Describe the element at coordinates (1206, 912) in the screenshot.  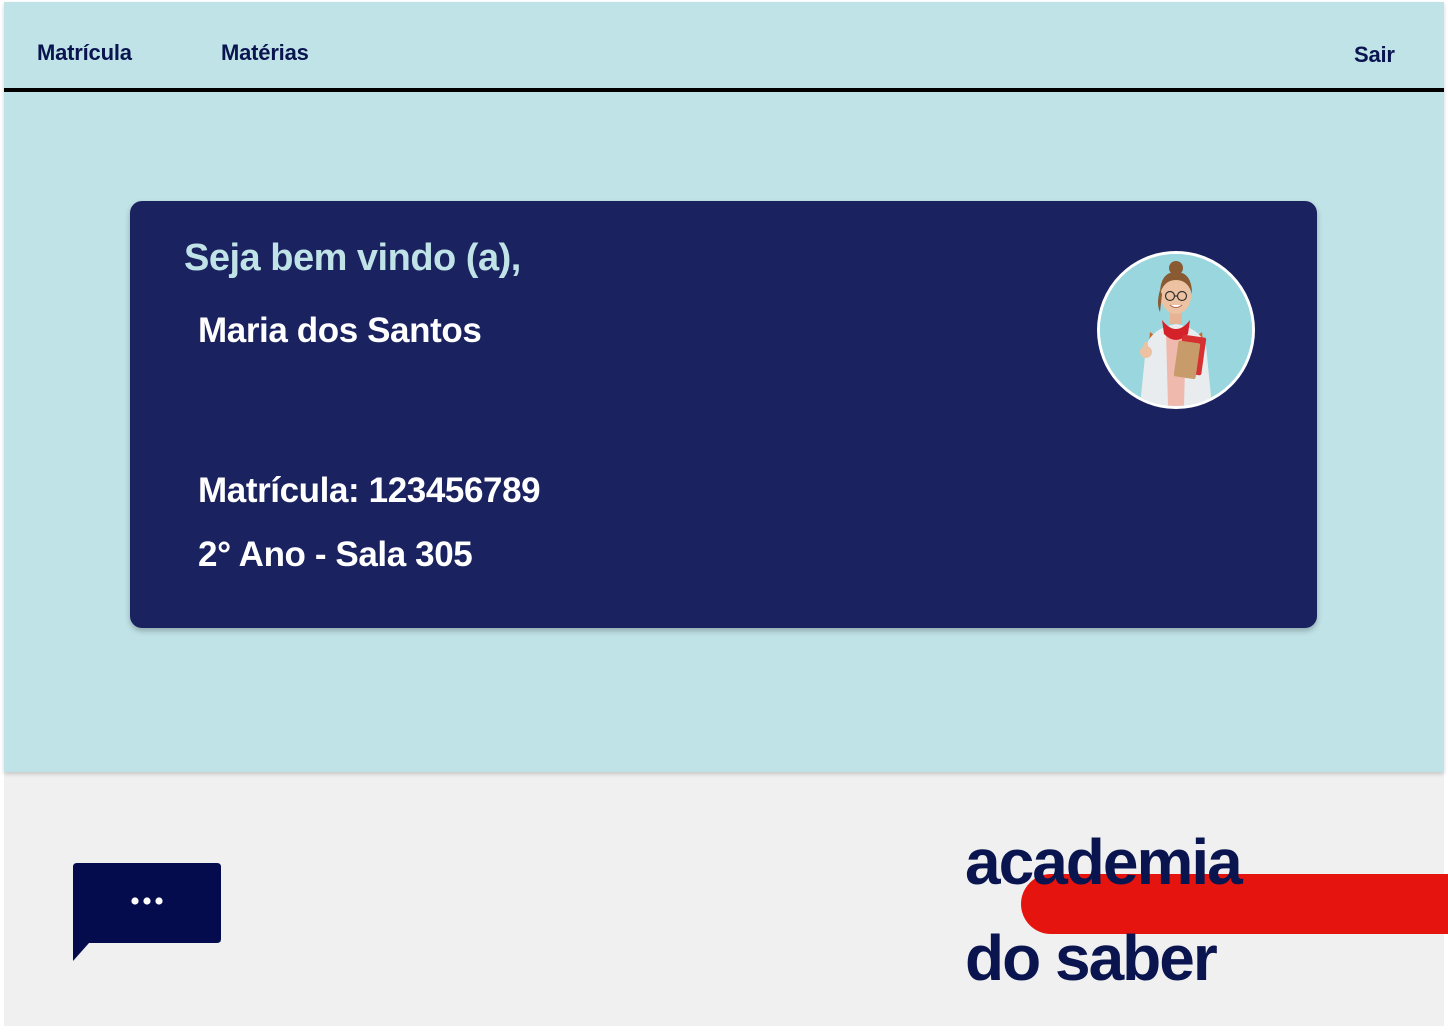
I see `academia-do-saber-logo: academia do saber` at that location.